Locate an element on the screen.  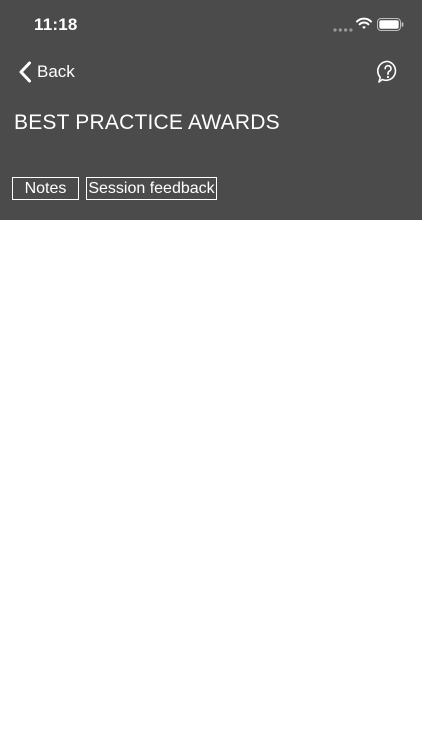
wifi-icon is located at coordinates (364, 23).